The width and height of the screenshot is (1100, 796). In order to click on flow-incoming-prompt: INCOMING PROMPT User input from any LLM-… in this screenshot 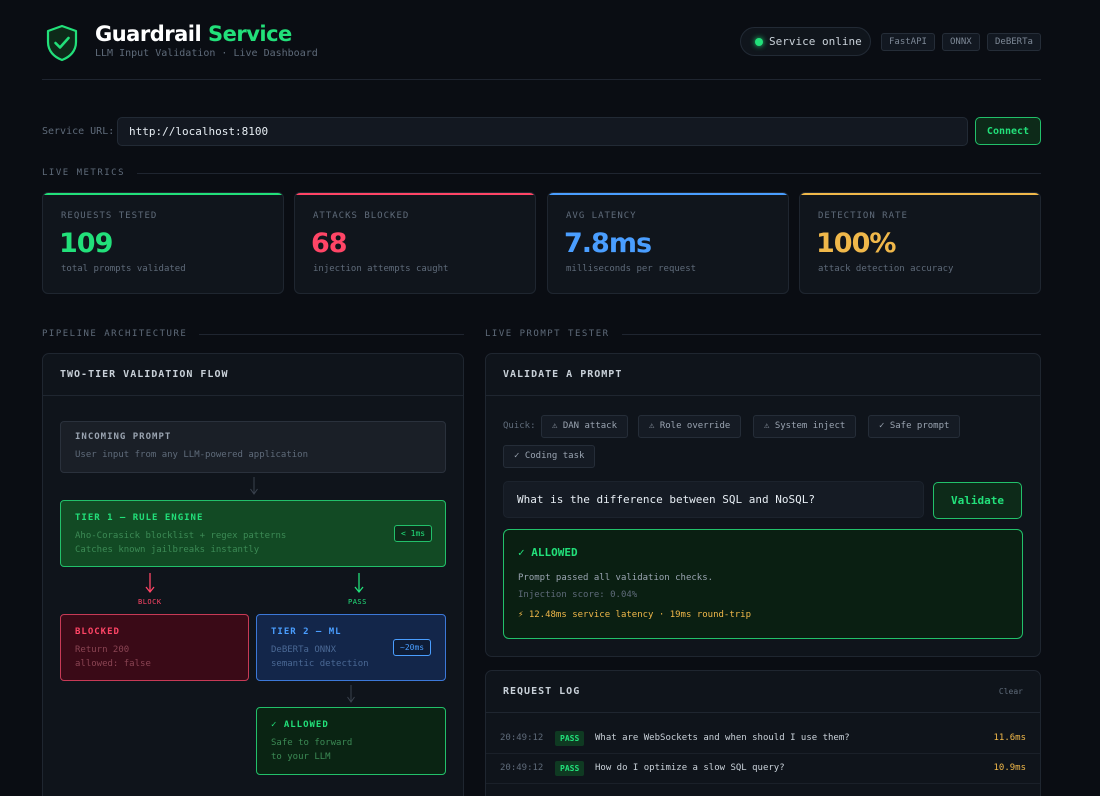, I will do `click(253, 447)`.